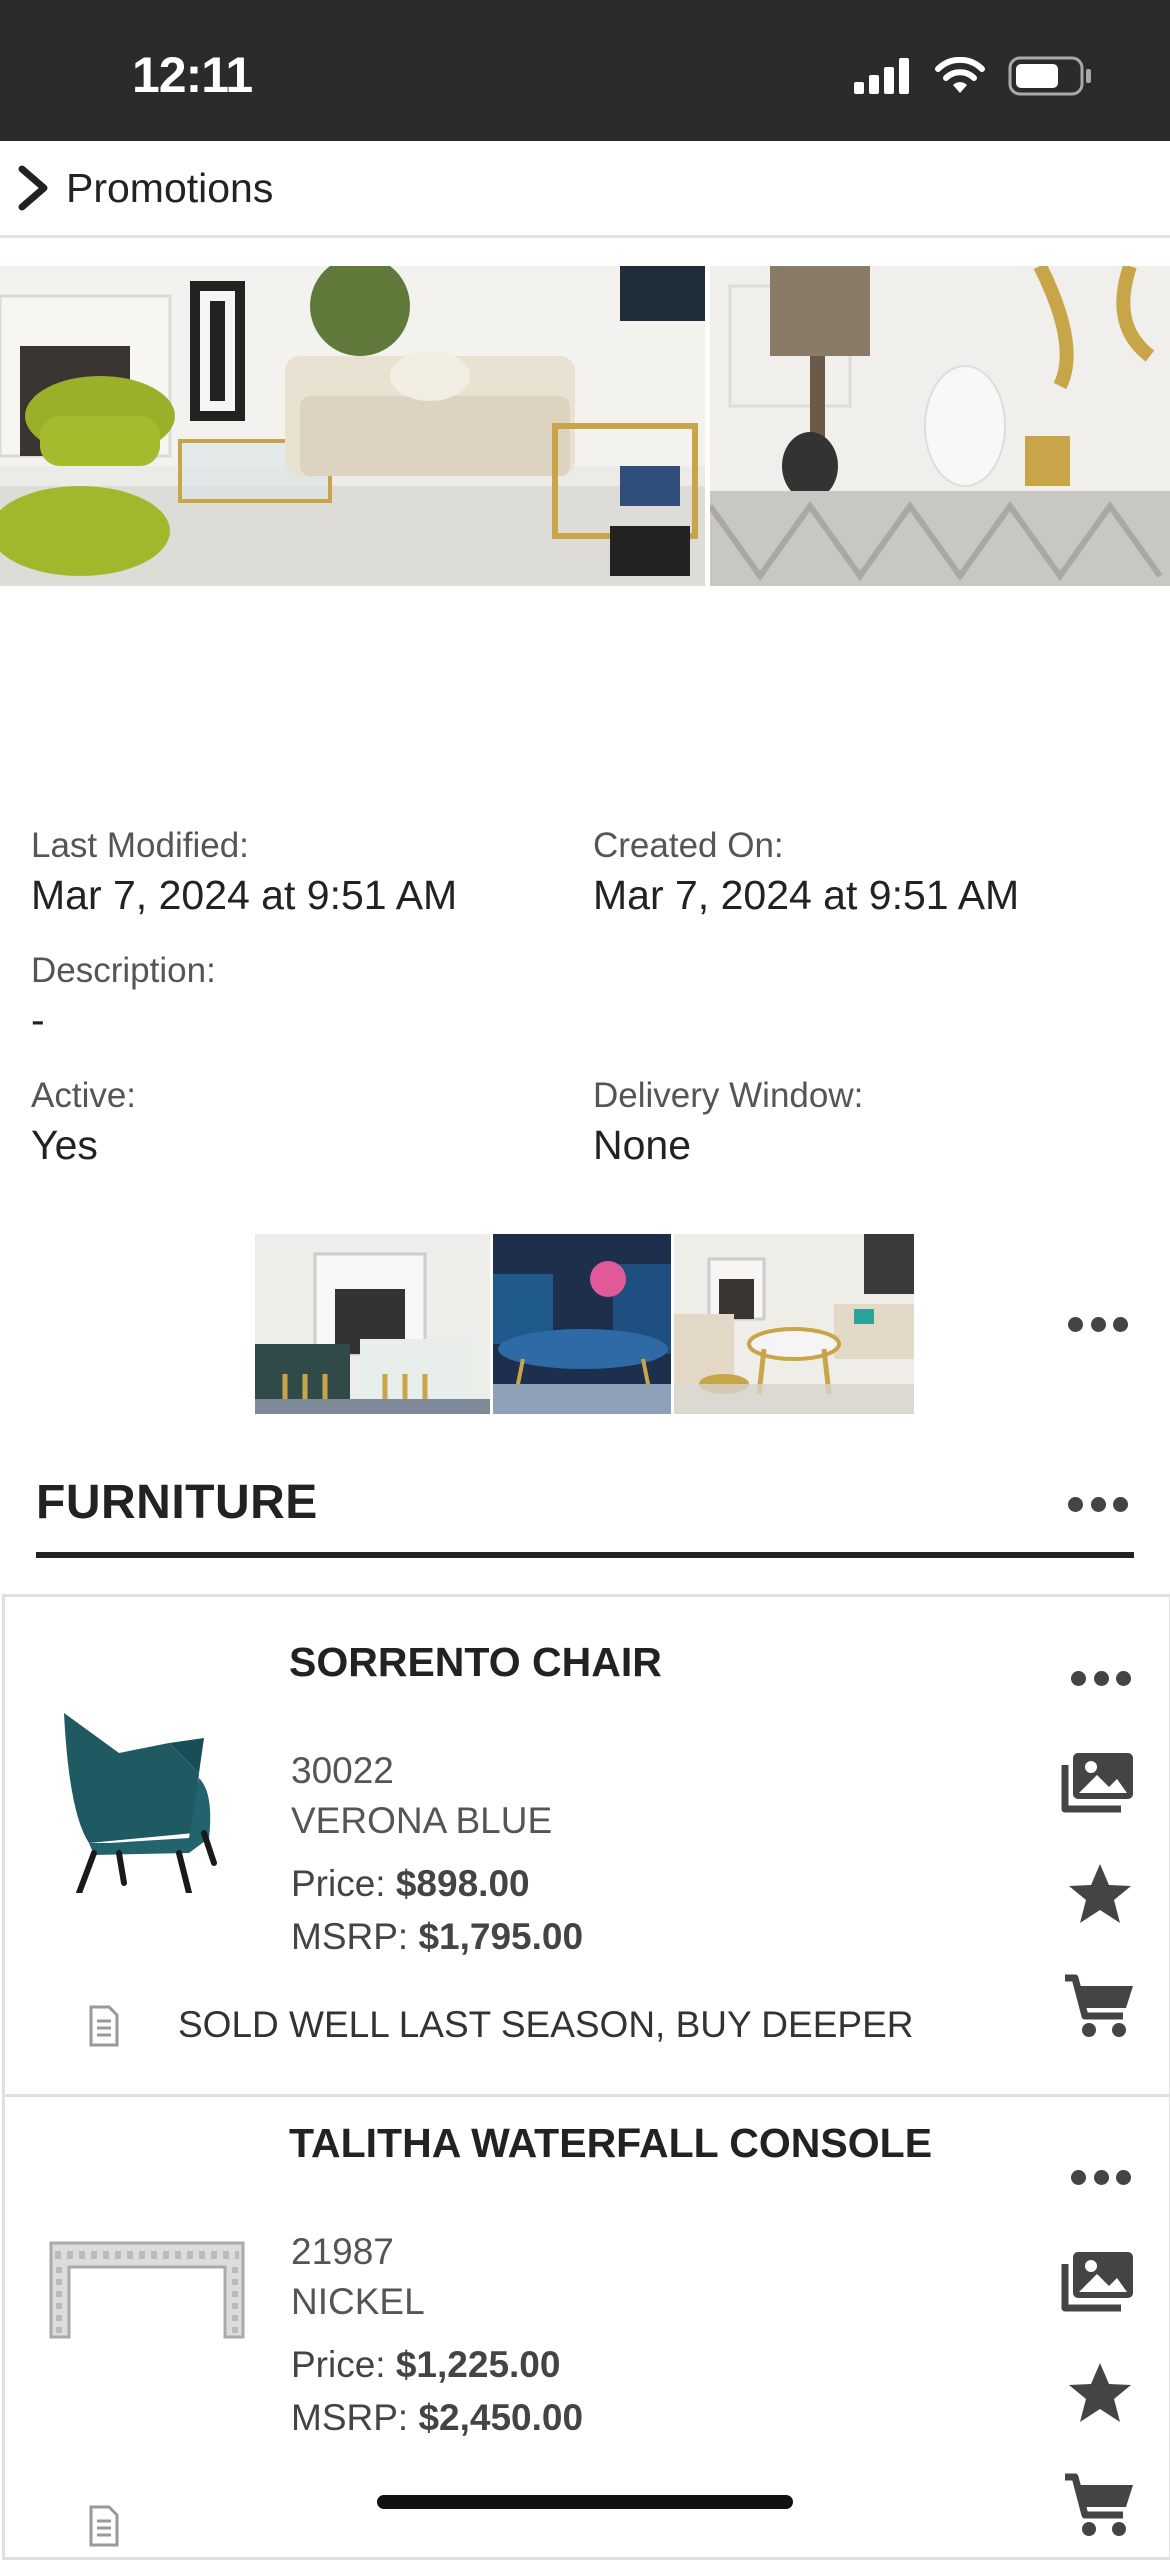 This screenshot has width=1170, height=2560. What do you see at coordinates (140, 845) in the screenshot?
I see `last-modified-label: Last Modified:` at bounding box center [140, 845].